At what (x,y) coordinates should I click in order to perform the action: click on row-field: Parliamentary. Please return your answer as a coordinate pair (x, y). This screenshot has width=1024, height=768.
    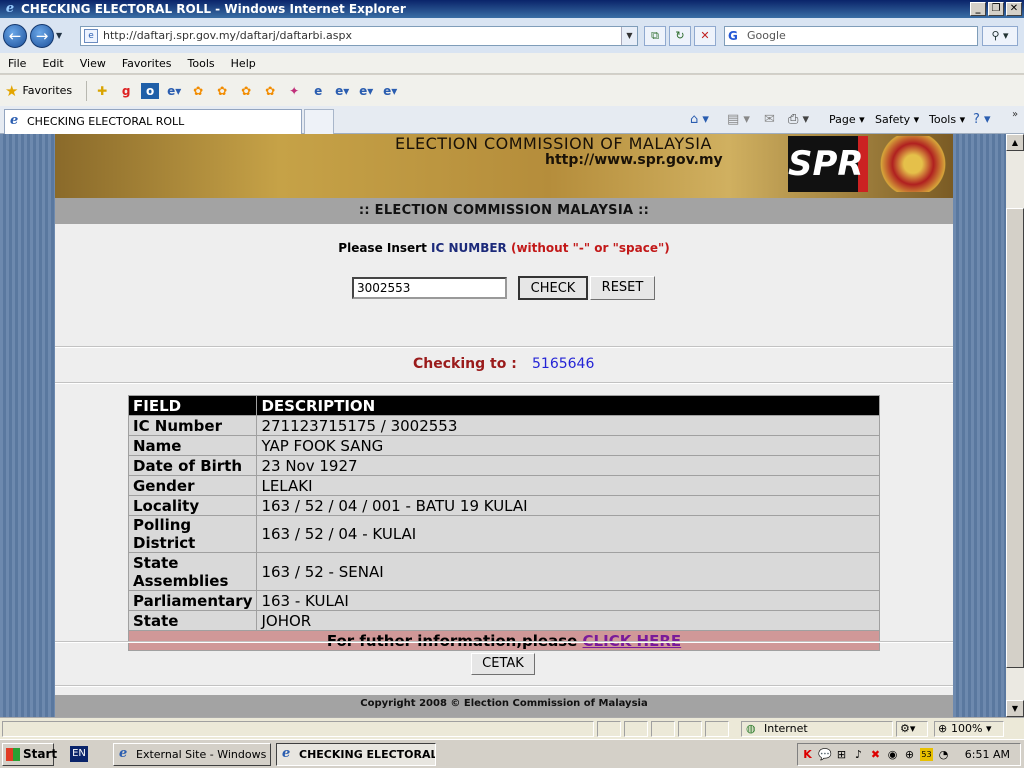
    Looking at the image, I should click on (192, 600).